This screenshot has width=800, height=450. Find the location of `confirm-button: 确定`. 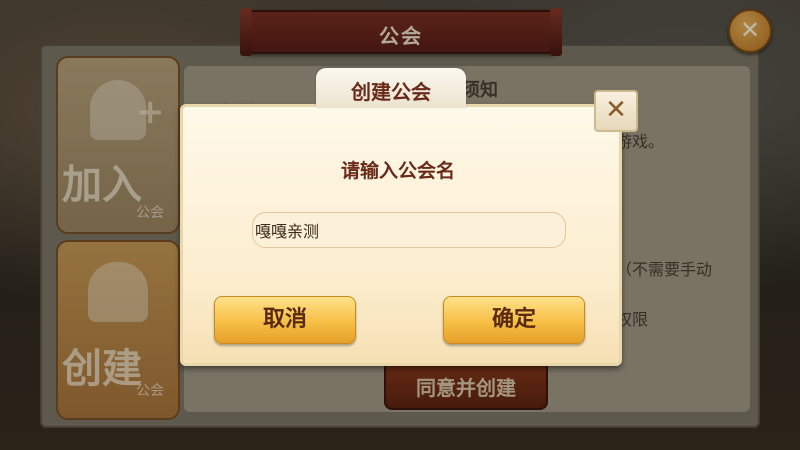

confirm-button: 确定 is located at coordinates (514, 320).